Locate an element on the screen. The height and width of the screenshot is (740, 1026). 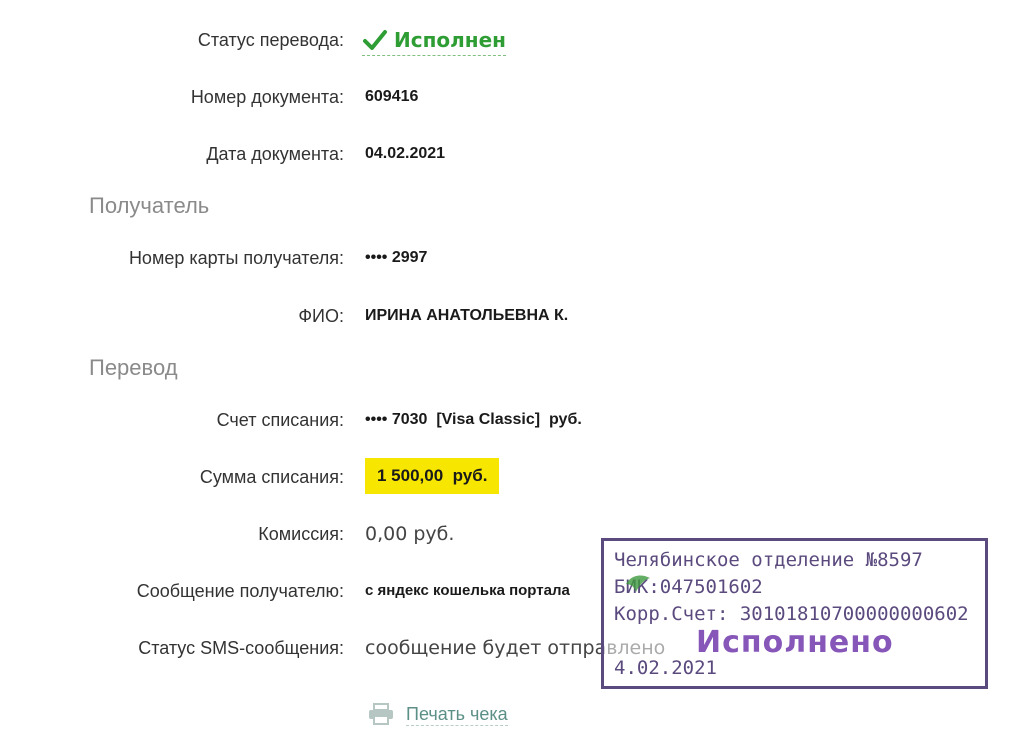
doc-number-label: Номер документа: is located at coordinates (267, 97).